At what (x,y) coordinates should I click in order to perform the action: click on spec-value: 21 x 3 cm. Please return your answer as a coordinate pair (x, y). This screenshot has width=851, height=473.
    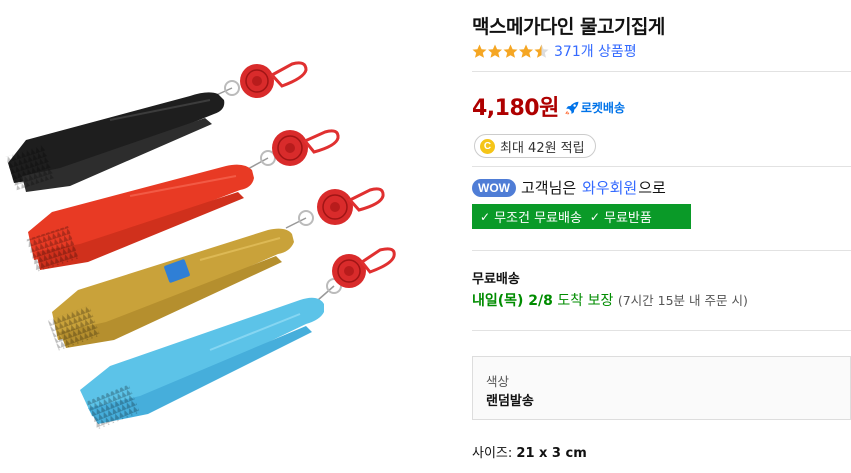
    Looking at the image, I should click on (551, 453).